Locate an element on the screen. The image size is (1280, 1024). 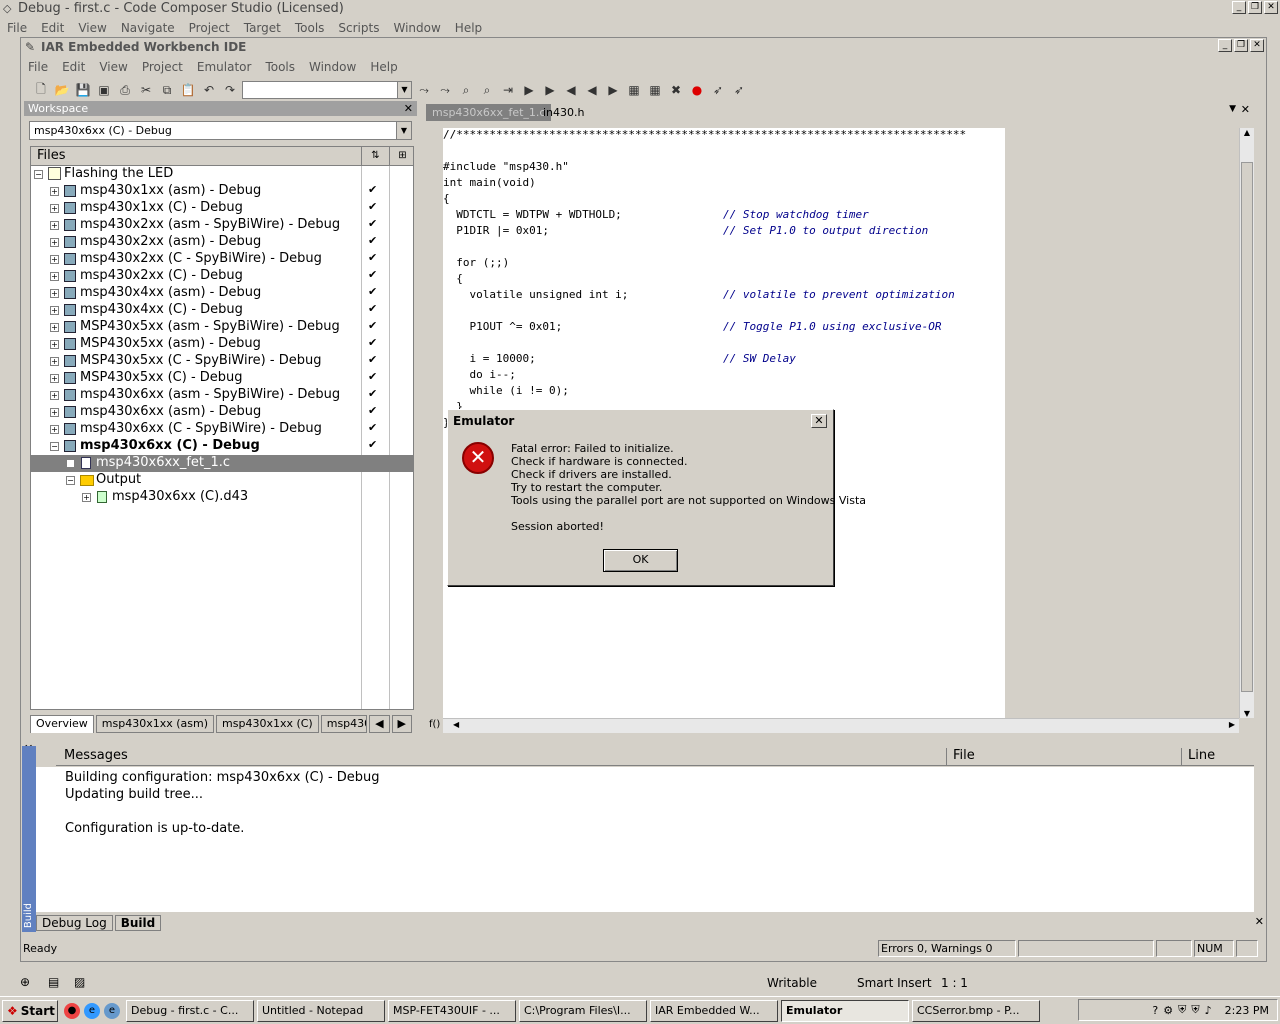
find-combo: ▼ is located at coordinates (327, 90).